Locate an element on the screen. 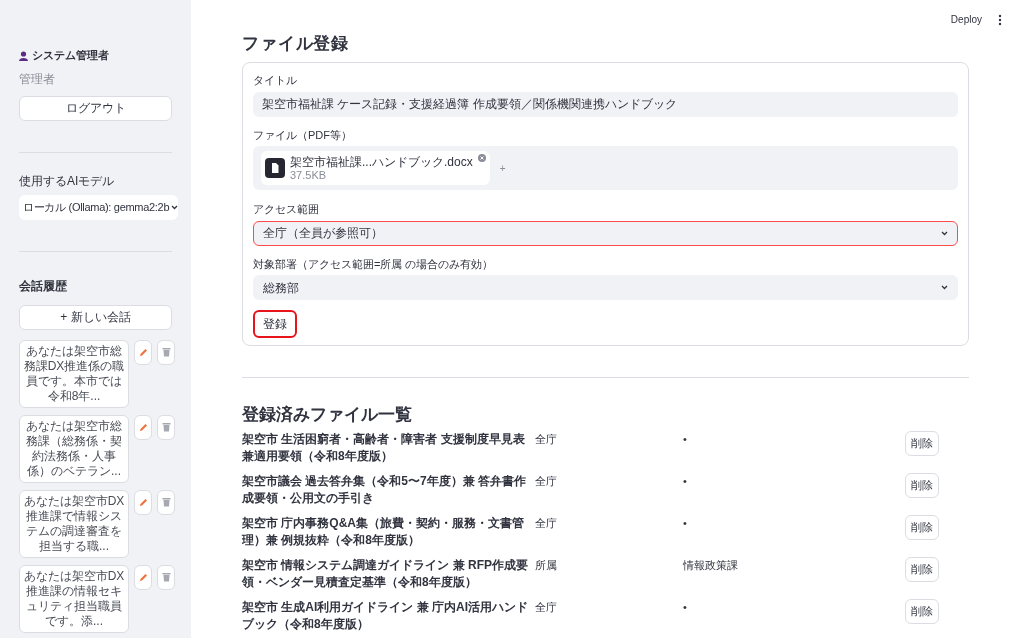  model-label: 使用するAIモデル is located at coordinates (67, 181).